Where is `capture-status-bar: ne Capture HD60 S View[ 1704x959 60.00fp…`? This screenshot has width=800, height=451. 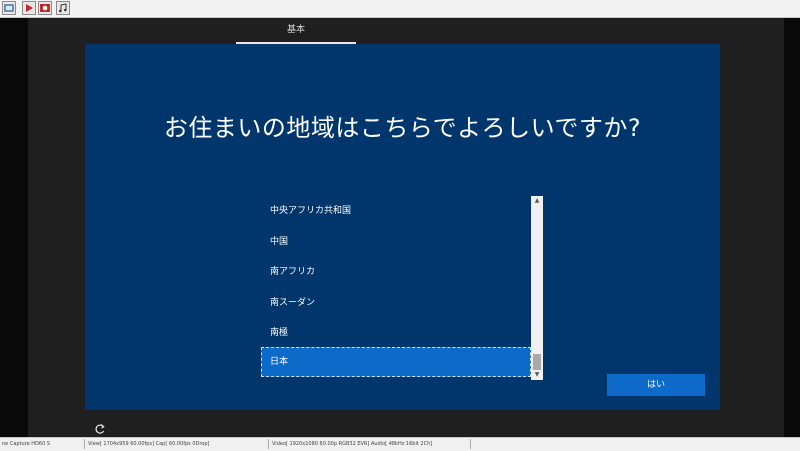
capture-status-bar: ne Capture HD60 S View[ 1704x959 60.00fp… is located at coordinates (400, 444).